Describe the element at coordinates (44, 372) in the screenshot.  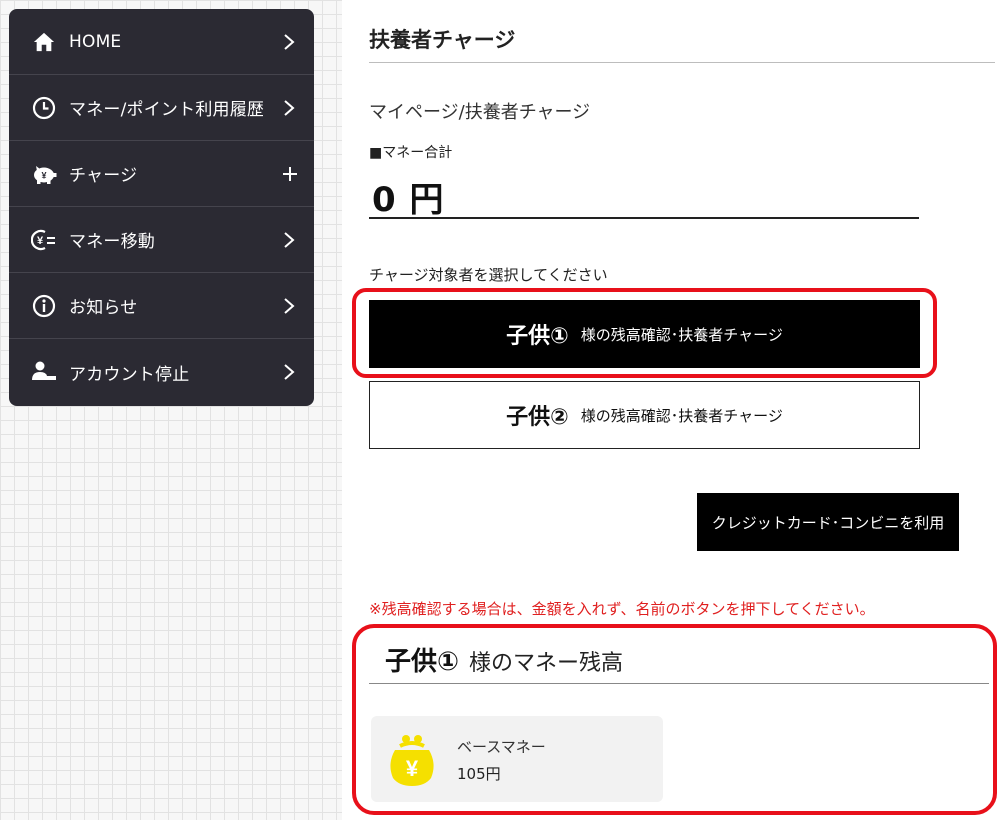
I see `user-stop-icon` at that location.